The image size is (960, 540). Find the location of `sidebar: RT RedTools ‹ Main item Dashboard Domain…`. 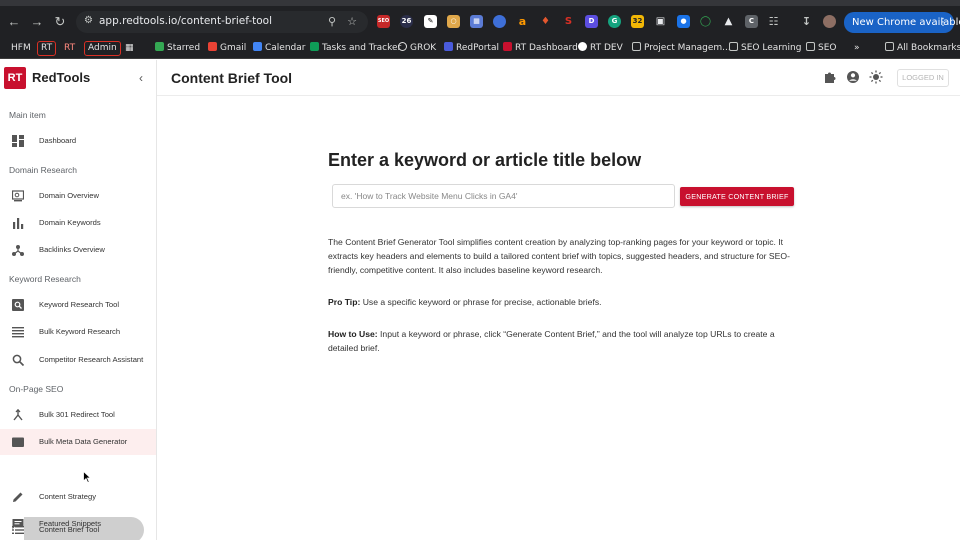

sidebar: RT RedTools ‹ Main item Dashboard Domain… is located at coordinates (78, 300).